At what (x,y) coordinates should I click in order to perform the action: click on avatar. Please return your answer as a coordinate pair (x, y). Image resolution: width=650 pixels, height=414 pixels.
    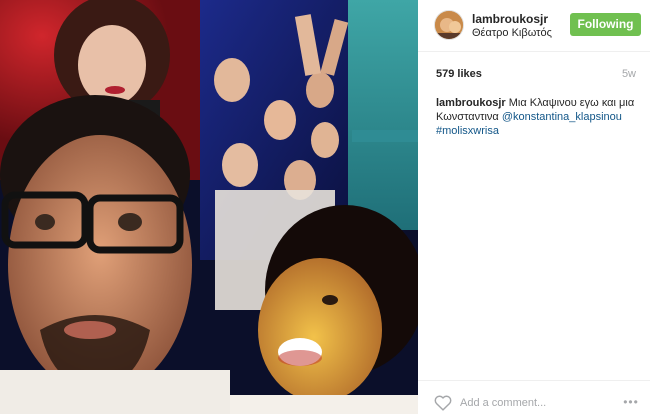
    Looking at the image, I should click on (449, 25).